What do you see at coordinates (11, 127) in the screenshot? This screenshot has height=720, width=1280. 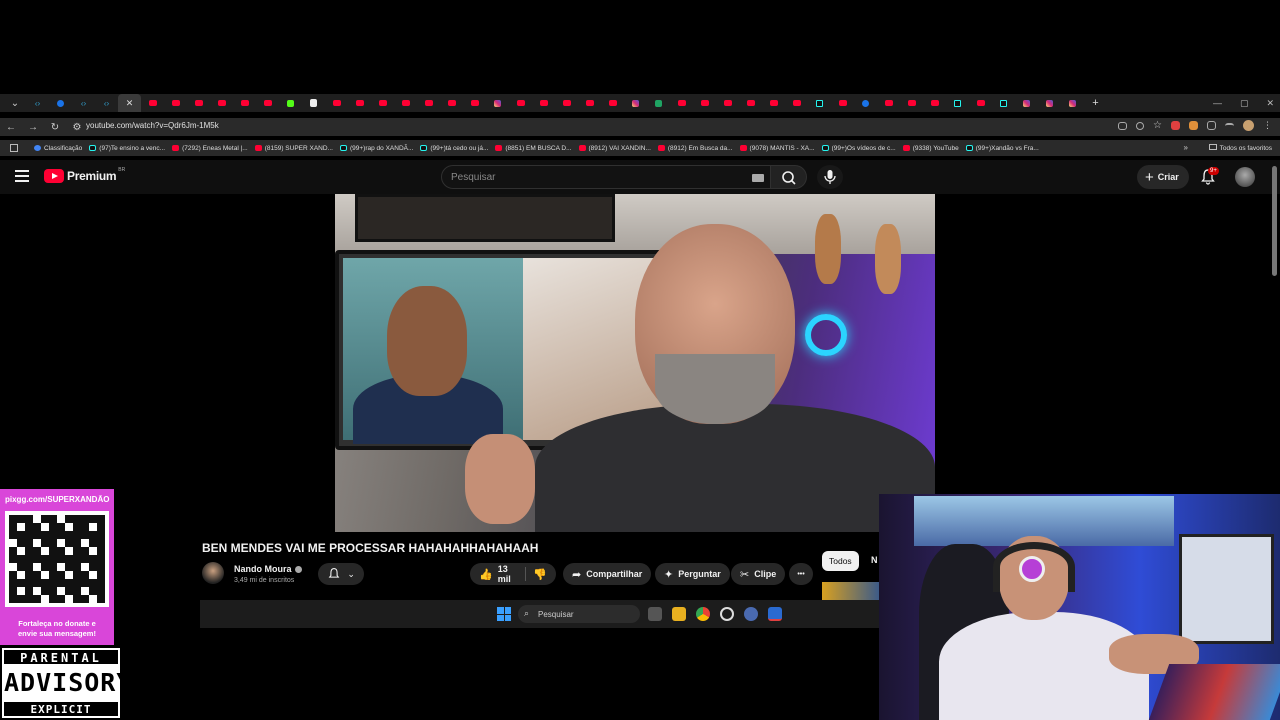 I see `back-icon: ←` at bounding box center [11, 127].